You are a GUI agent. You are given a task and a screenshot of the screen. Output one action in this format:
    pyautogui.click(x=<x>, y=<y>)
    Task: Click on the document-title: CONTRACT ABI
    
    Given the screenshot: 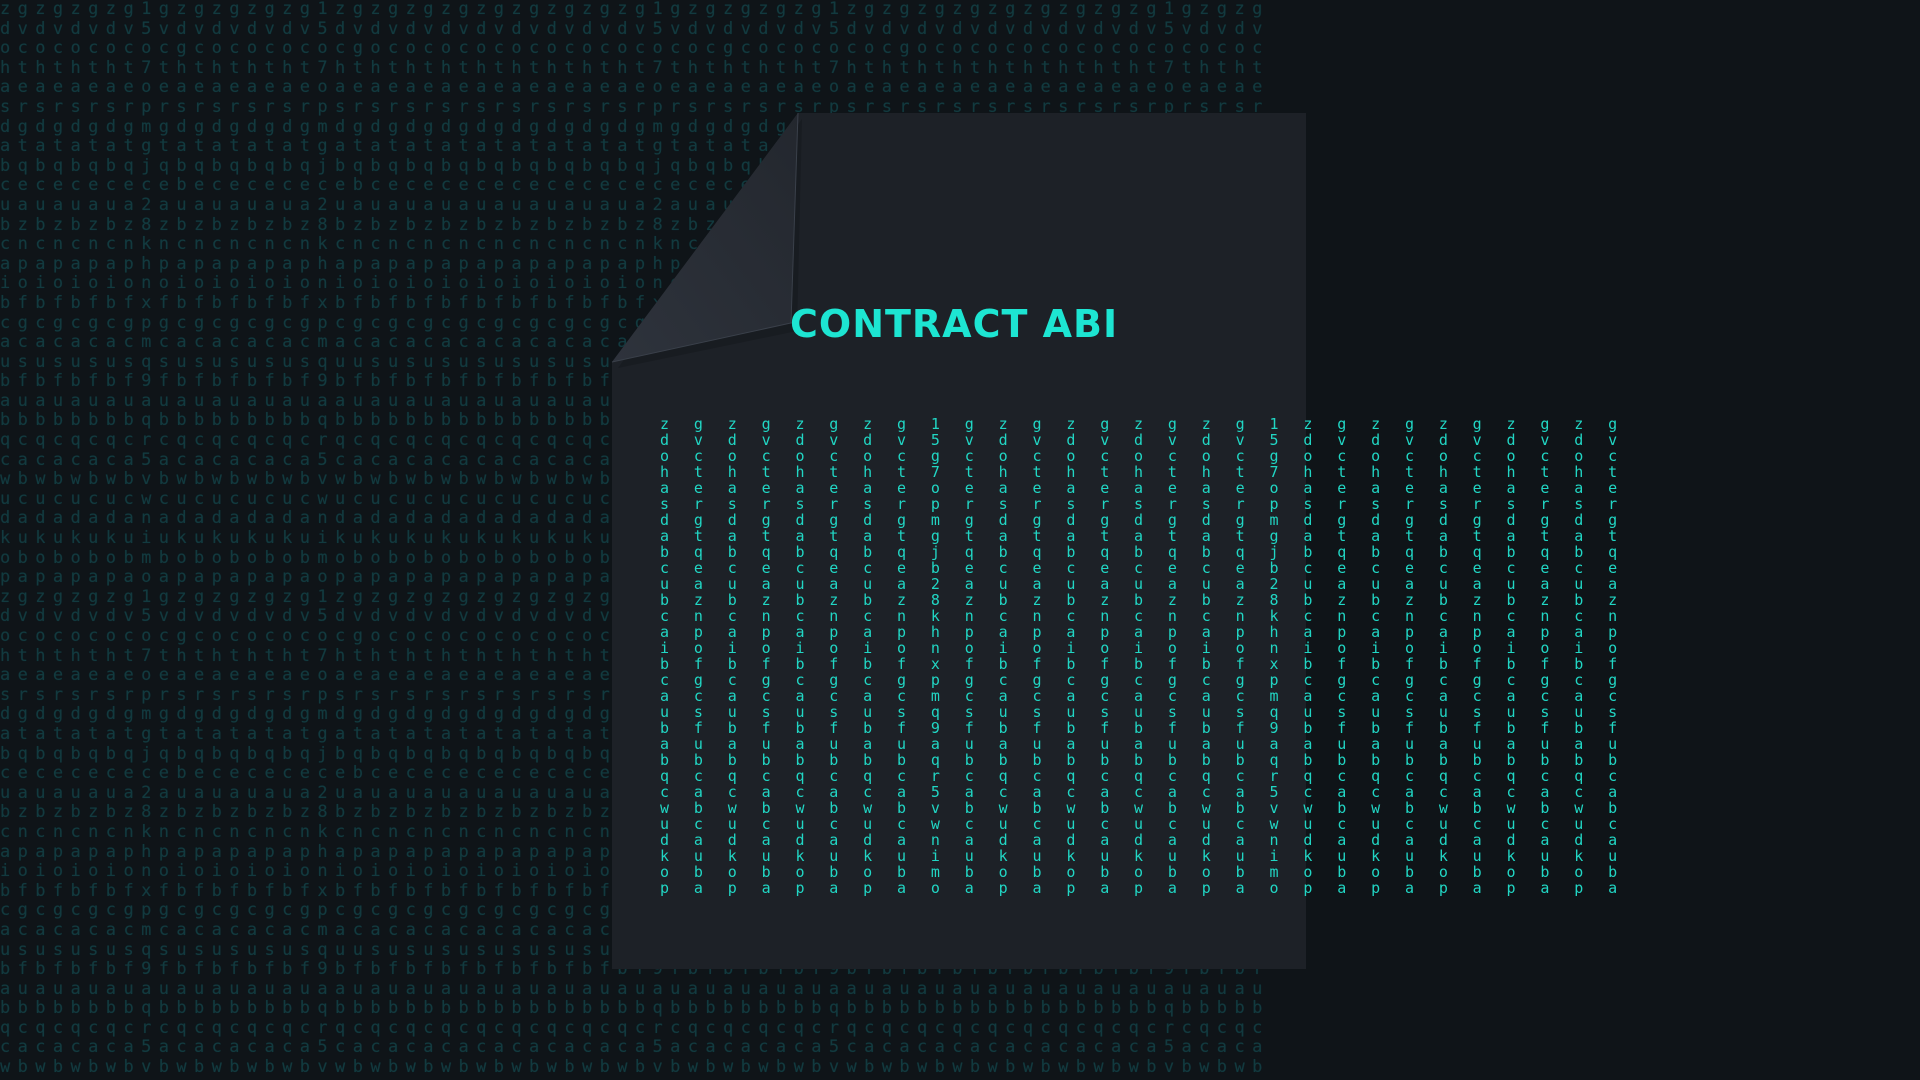 What is the action you would take?
    pyautogui.click(x=954, y=324)
    